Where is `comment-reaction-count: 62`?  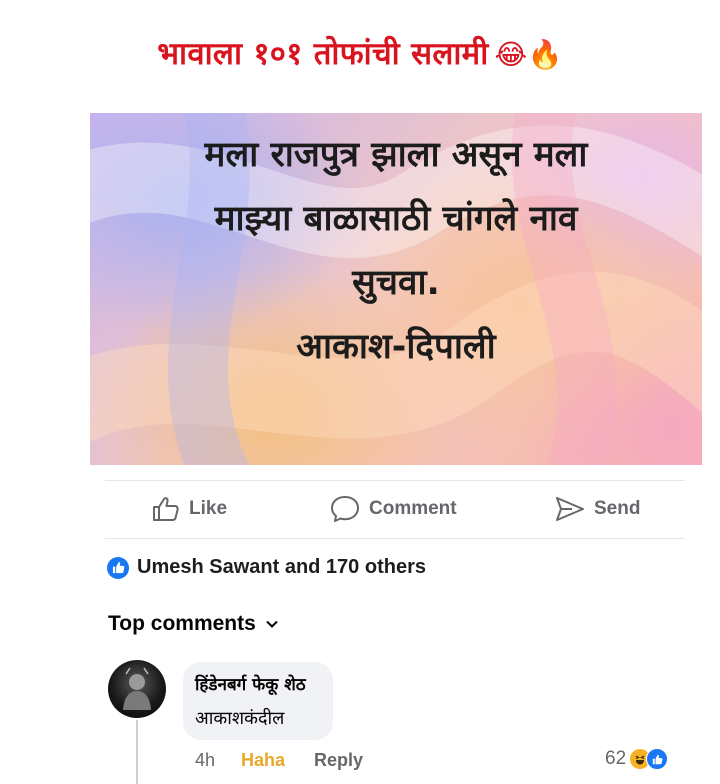 comment-reaction-count: 62 is located at coordinates (637, 759).